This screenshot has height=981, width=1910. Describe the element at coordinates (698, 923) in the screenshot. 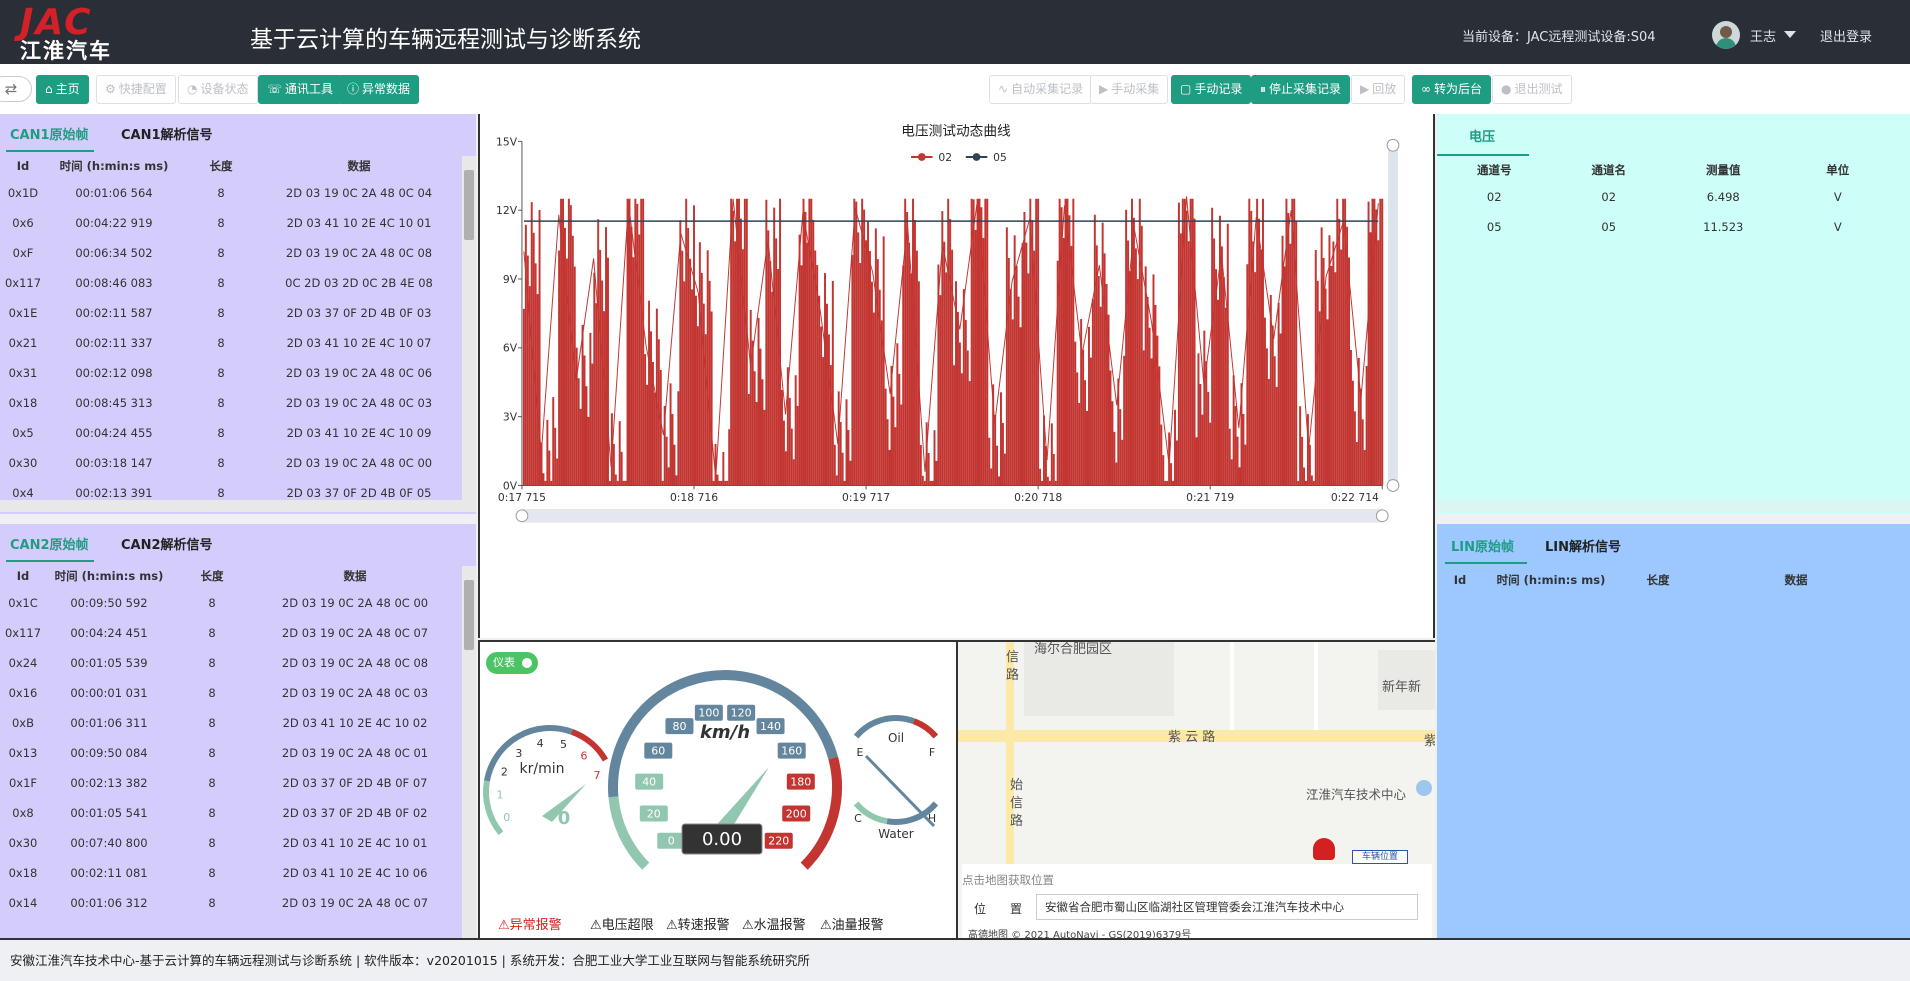

I see `alarm-indicator: ⚠转速报警` at that location.